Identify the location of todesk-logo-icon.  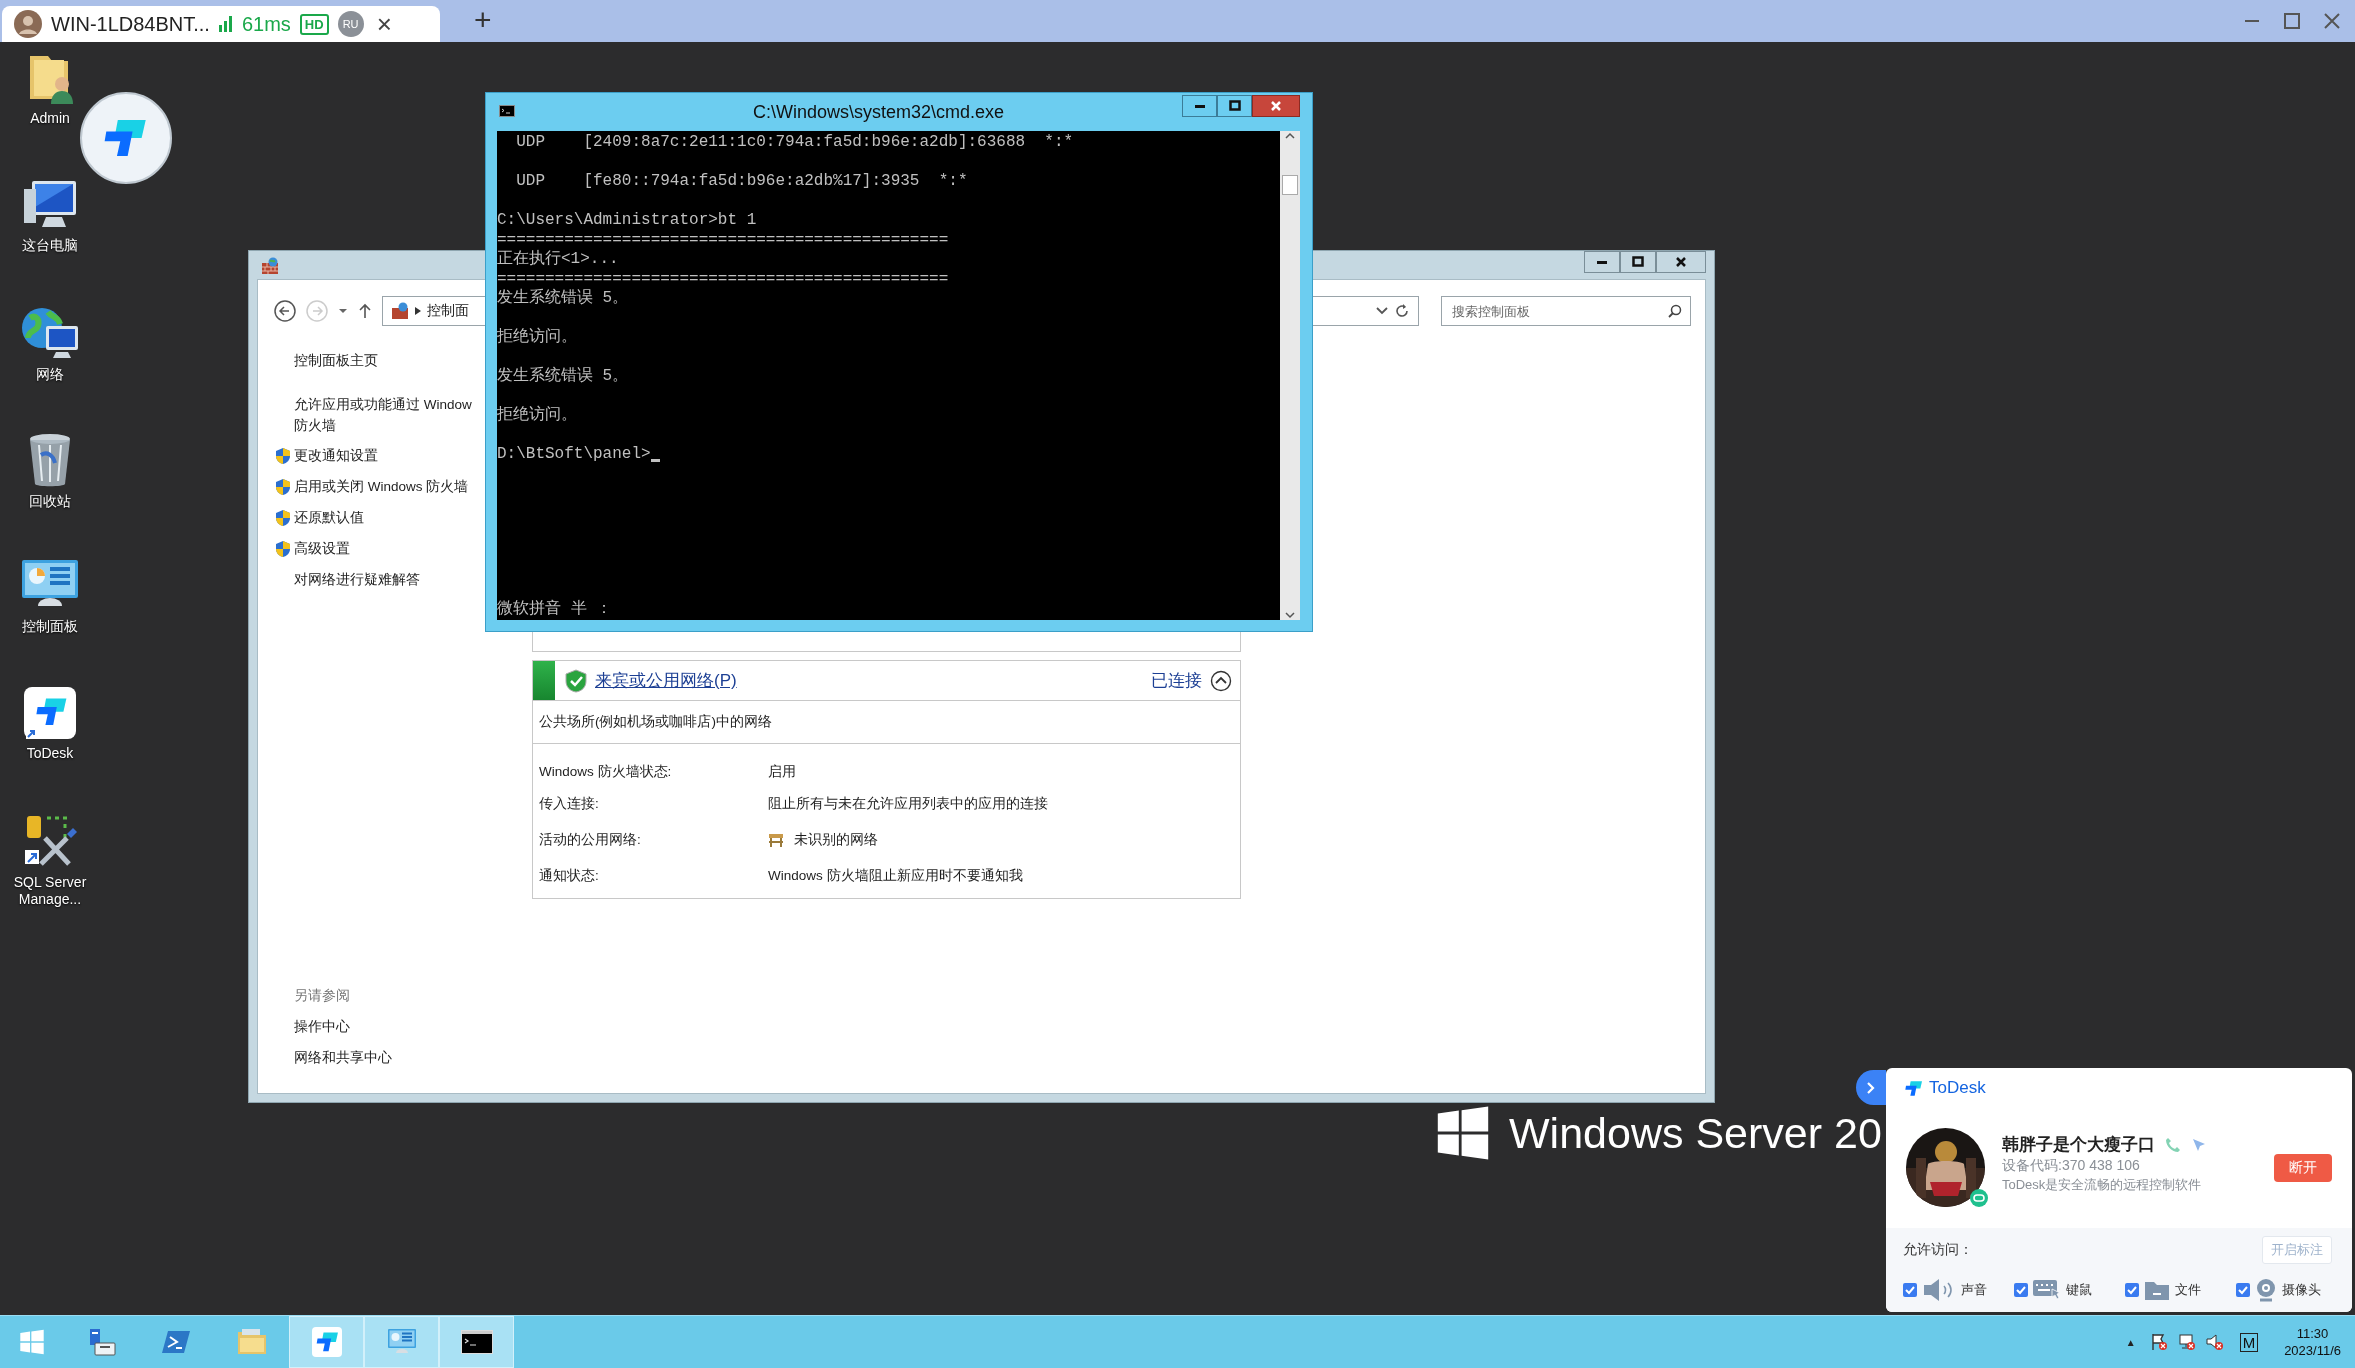
(1914, 1088).